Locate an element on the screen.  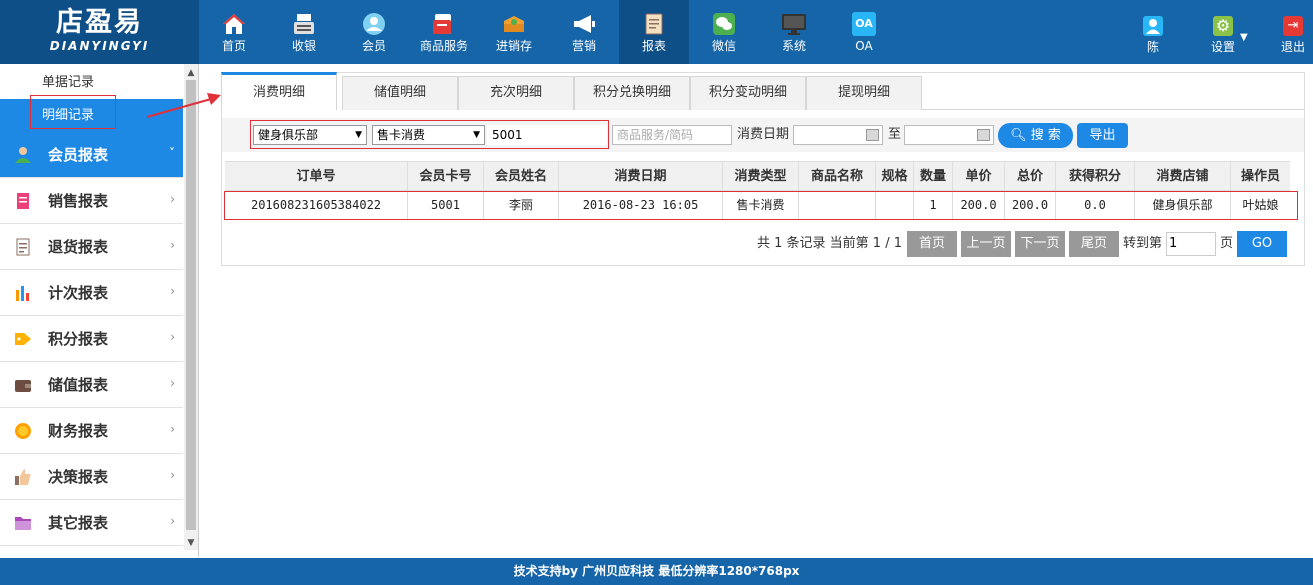
tab-withdraw-detail: 提现明细 is located at coordinates (864, 93).